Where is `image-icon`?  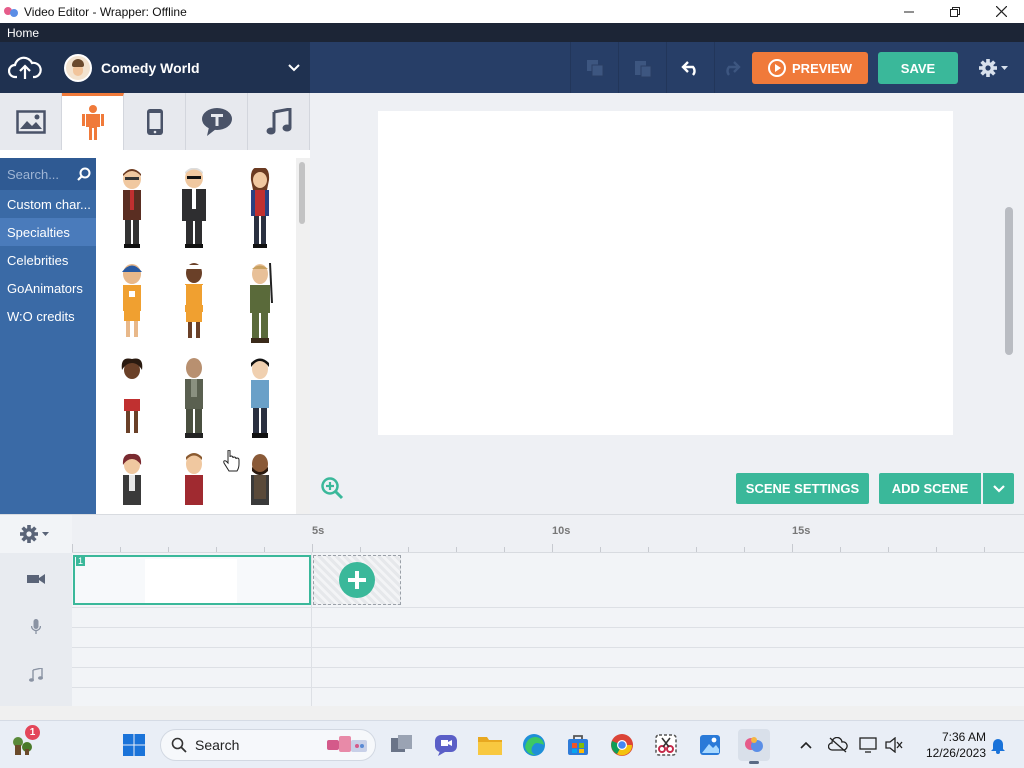
image-icon is located at coordinates (30, 121).